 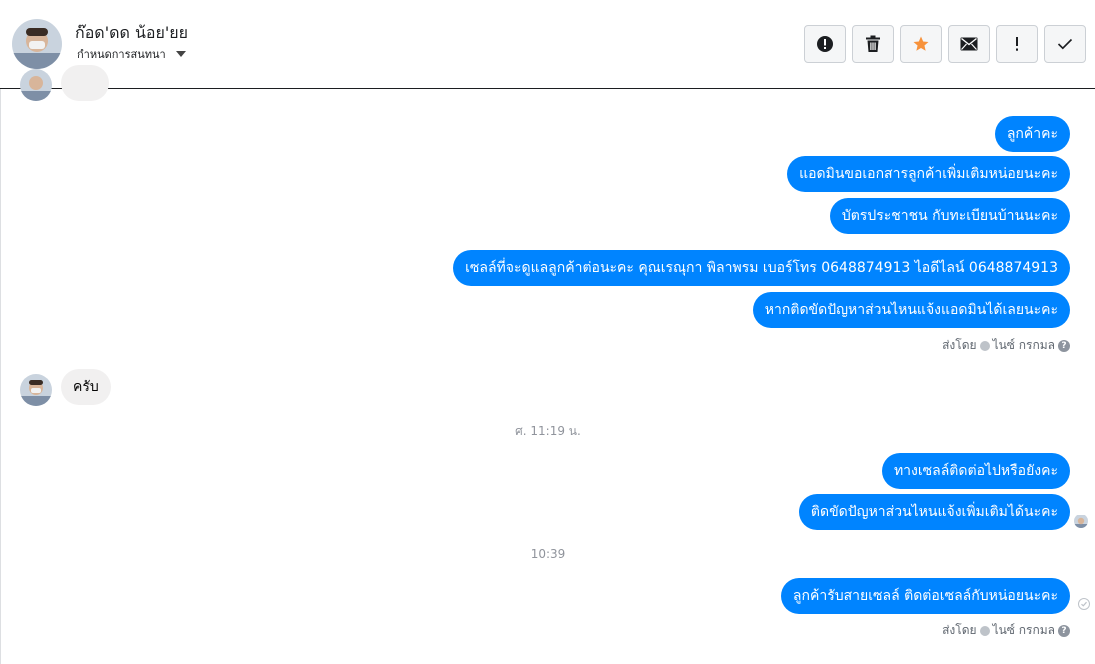 I want to click on conversation-header: ก๊อด'ดด น้อย'ยย กำหนดการสนทนา, so click(x=547, y=44).